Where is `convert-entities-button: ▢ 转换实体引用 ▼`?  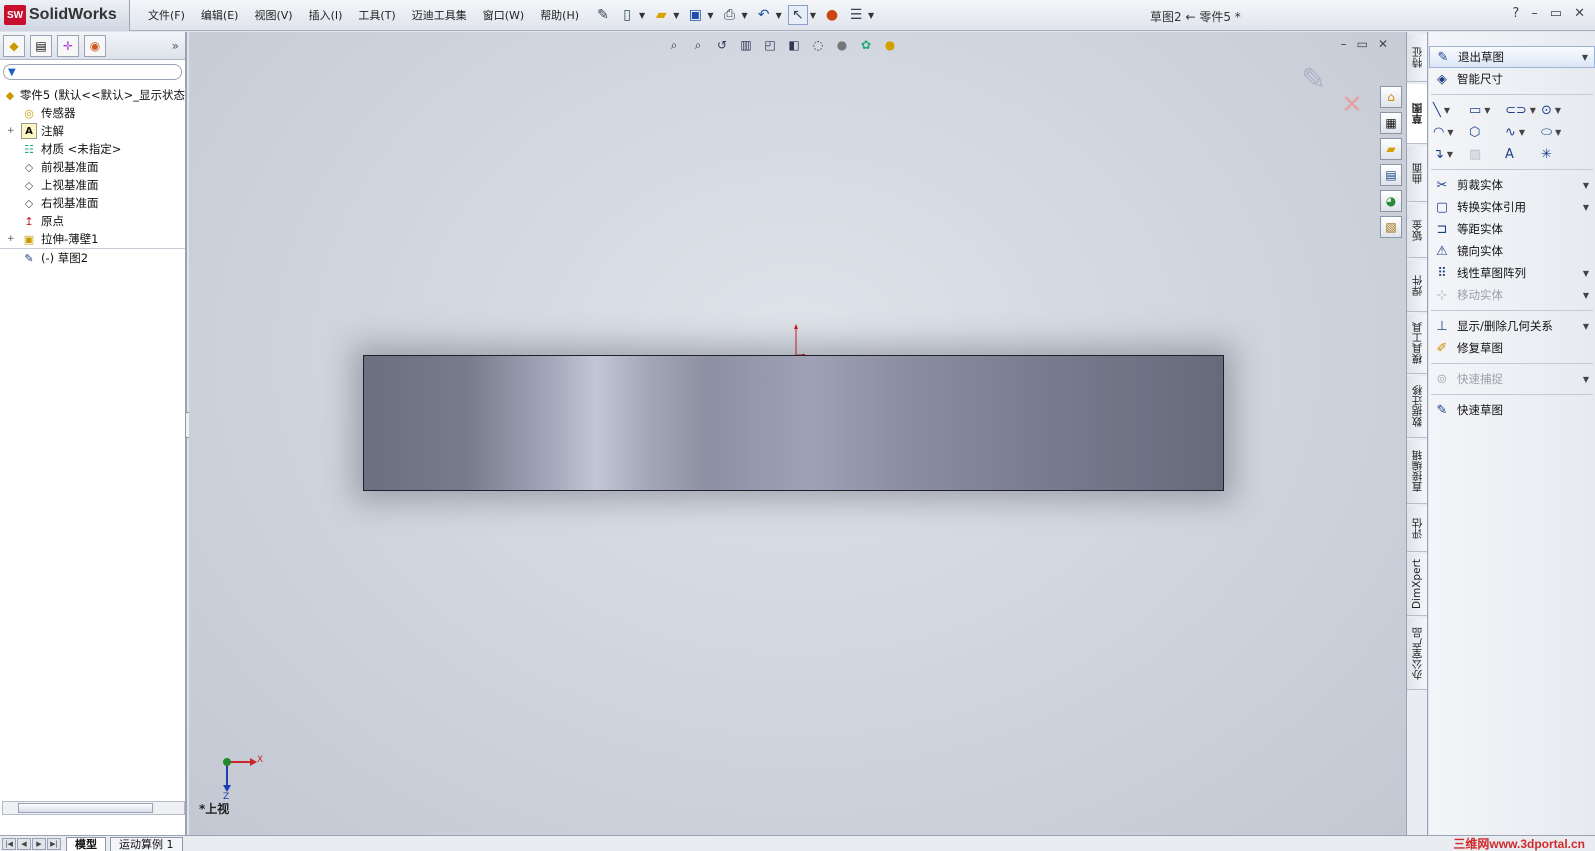 convert-entities-button: ▢ 转换实体引用 ▼ is located at coordinates (1512, 207).